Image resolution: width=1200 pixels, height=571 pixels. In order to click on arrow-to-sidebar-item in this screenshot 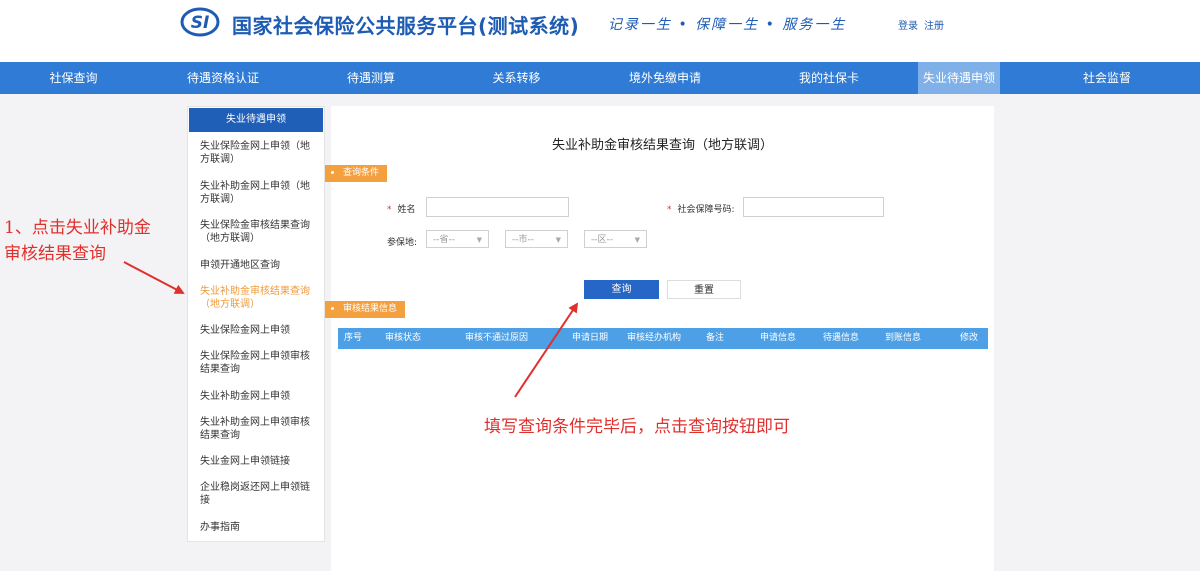, I will do `click(154, 277)`.